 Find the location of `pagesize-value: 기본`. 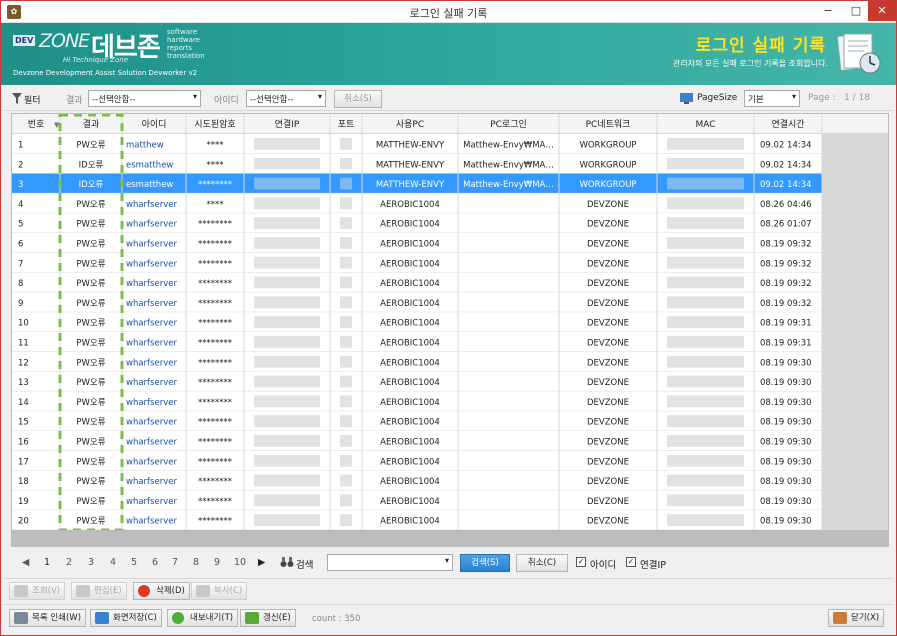

pagesize-value: 기본 is located at coordinates (756, 100).